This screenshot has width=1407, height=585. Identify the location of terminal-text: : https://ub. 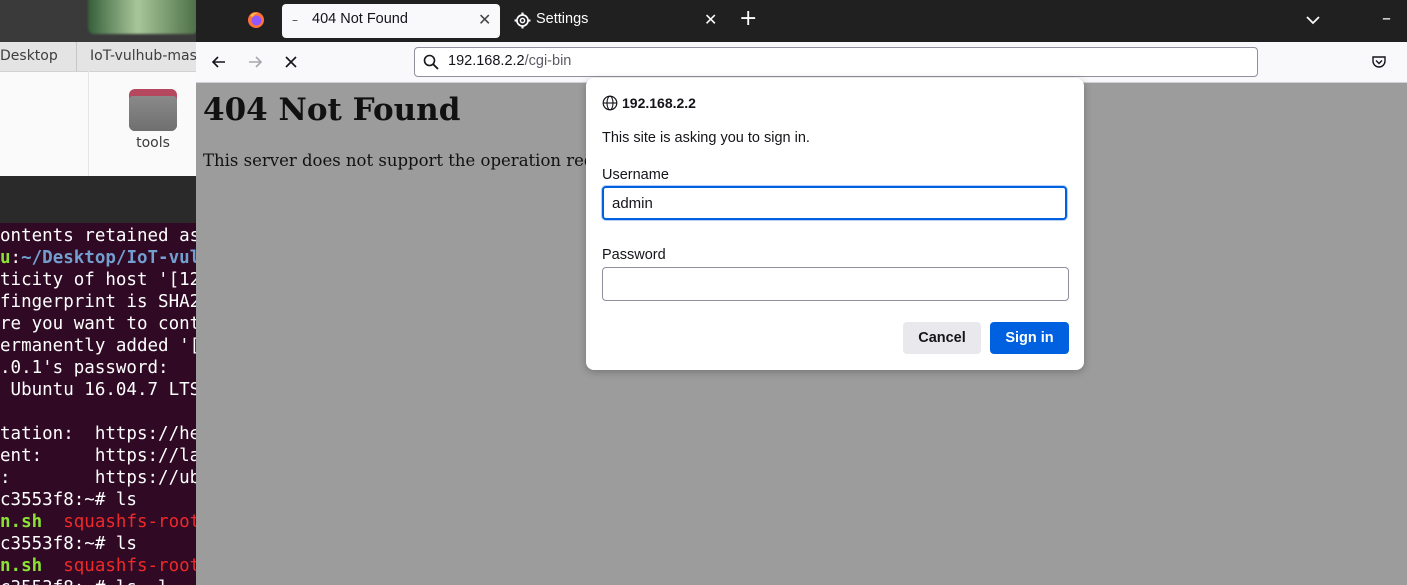
(98, 478).